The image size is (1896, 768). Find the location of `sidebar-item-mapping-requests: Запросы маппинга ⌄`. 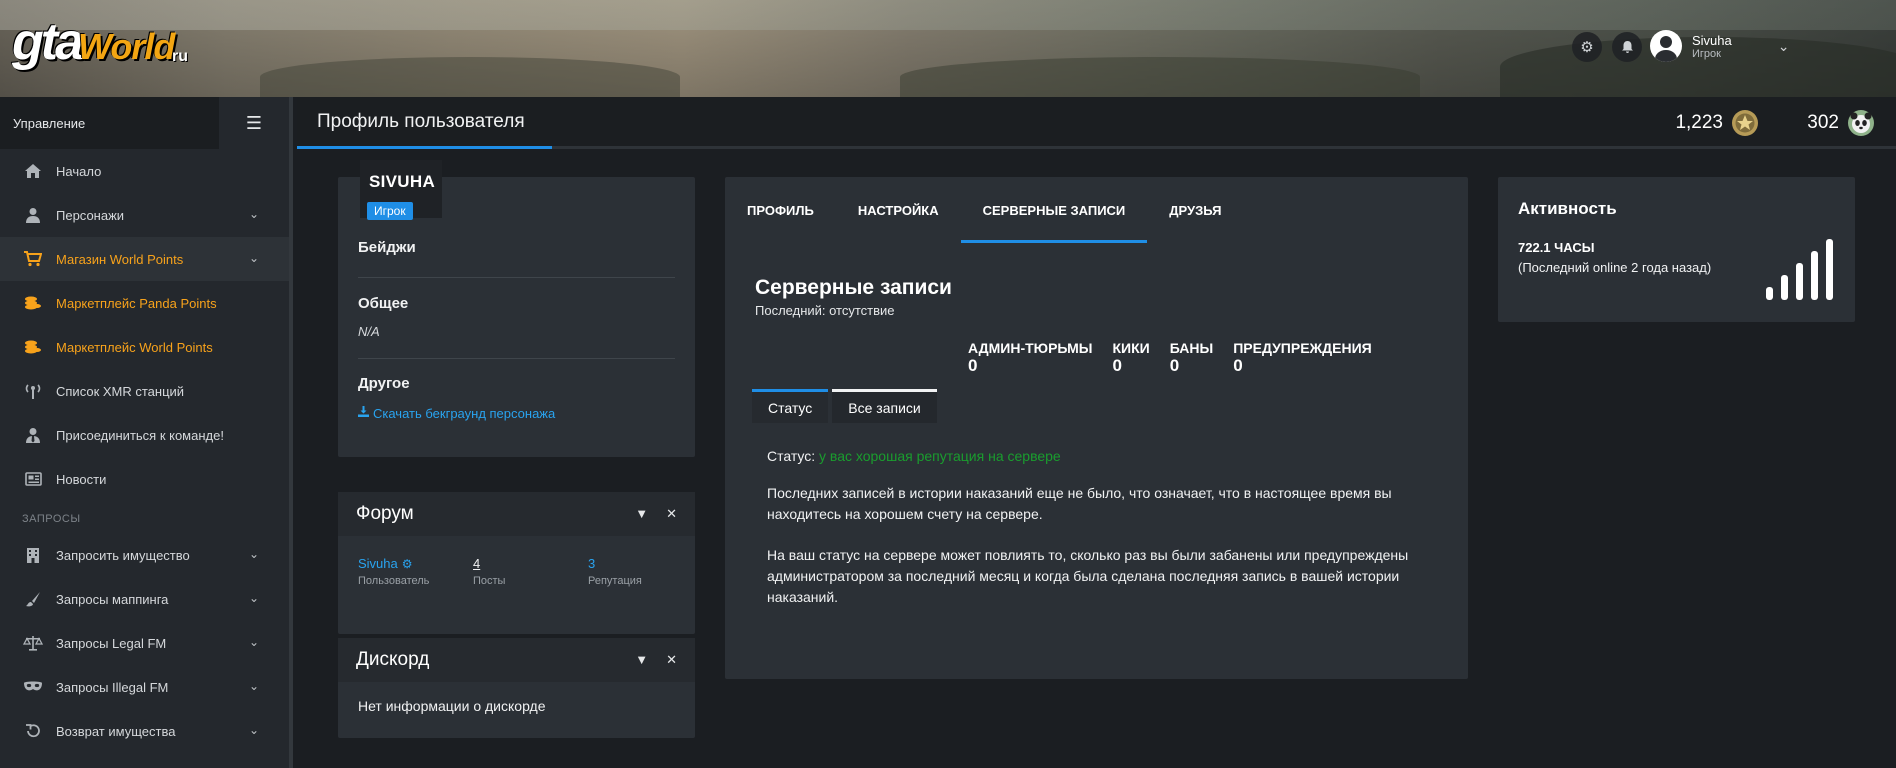

sidebar-item-mapping-requests: Запросы маппинга ⌄ is located at coordinates (144, 599).